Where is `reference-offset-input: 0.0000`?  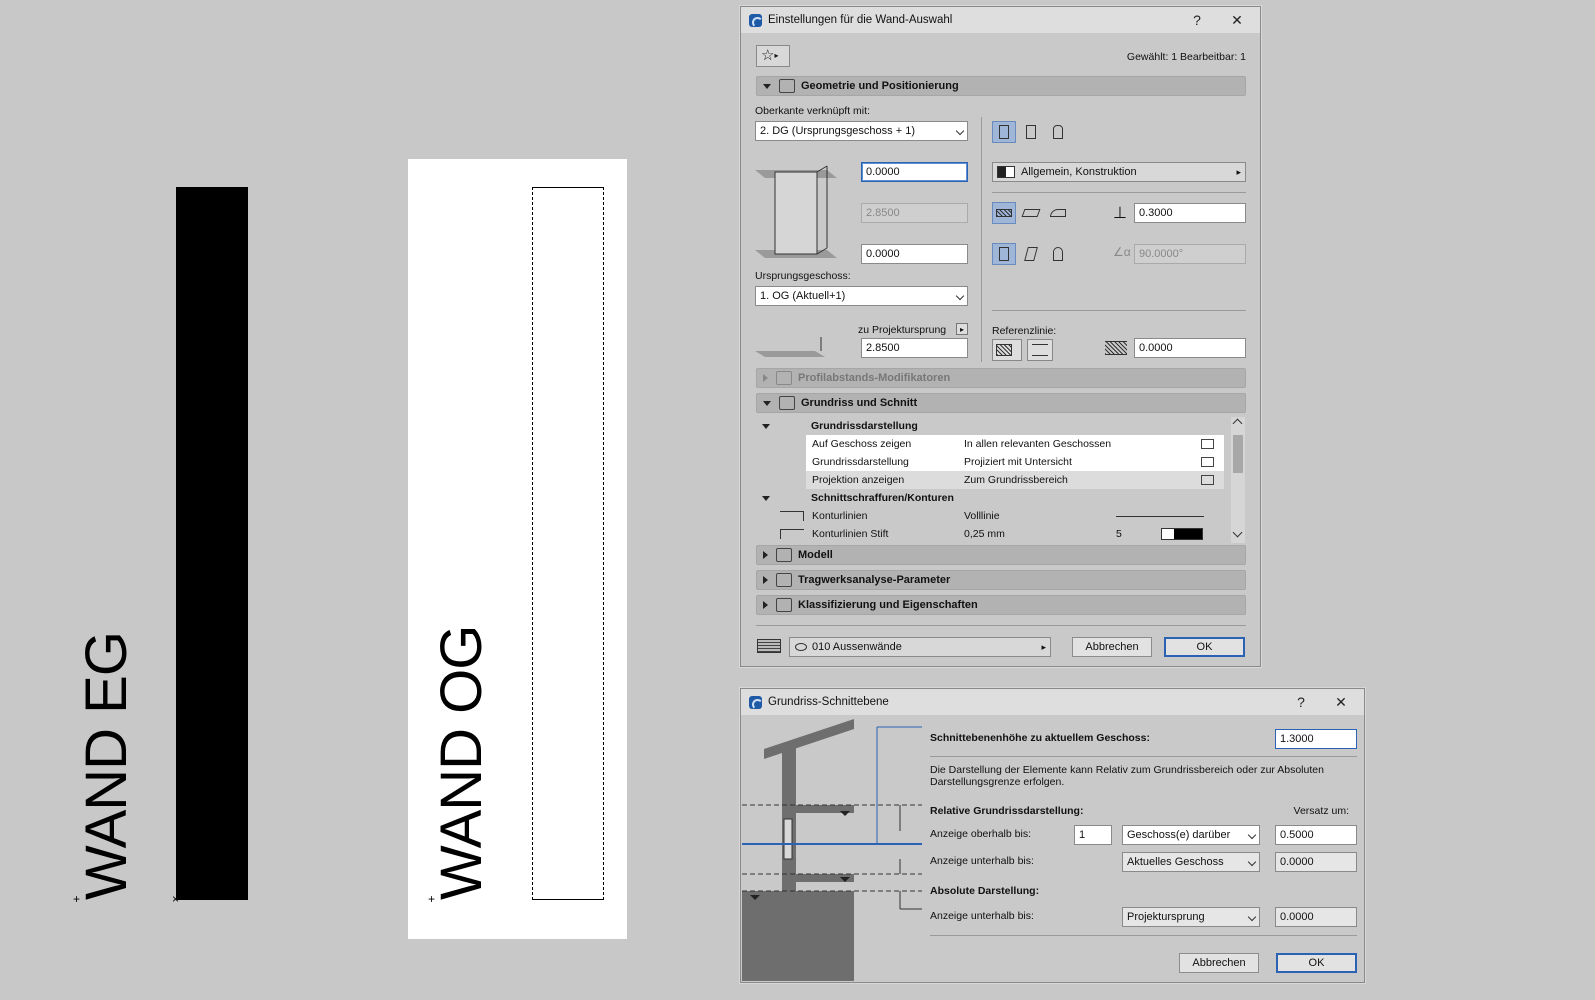
reference-offset-input: 0.0000 is located at coordinates (1190, 348).